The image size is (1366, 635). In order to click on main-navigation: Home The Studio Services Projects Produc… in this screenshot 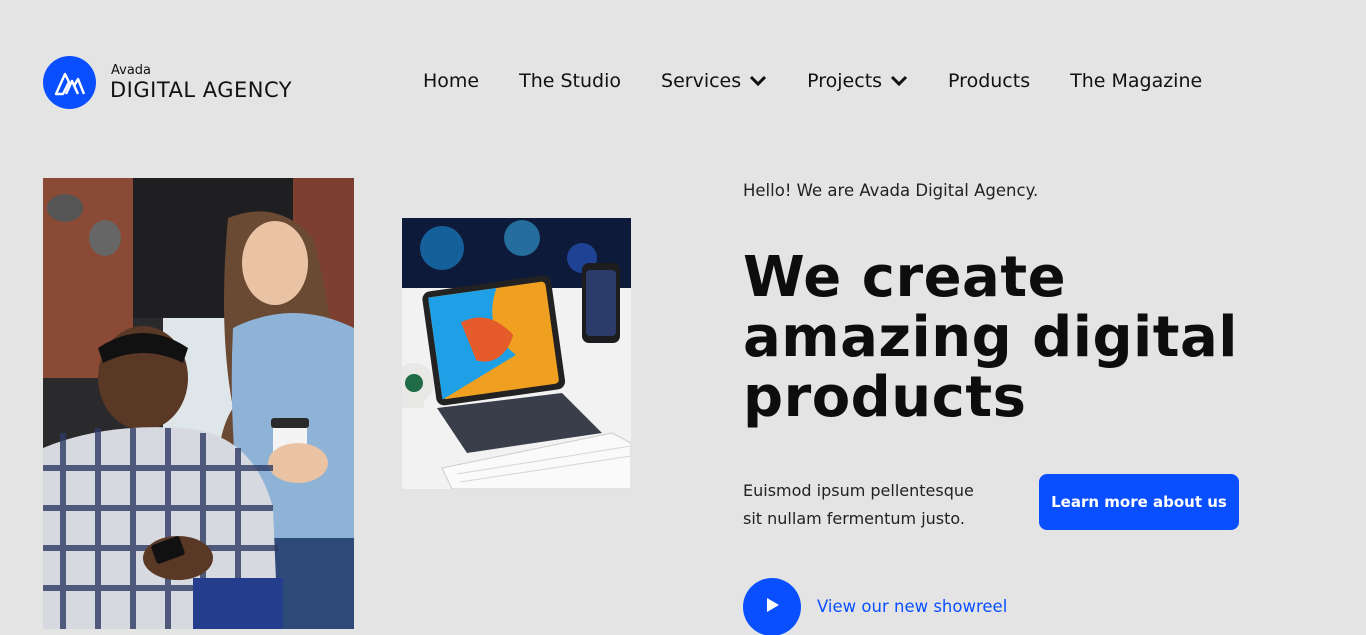, I will do `click(832, 81)`.